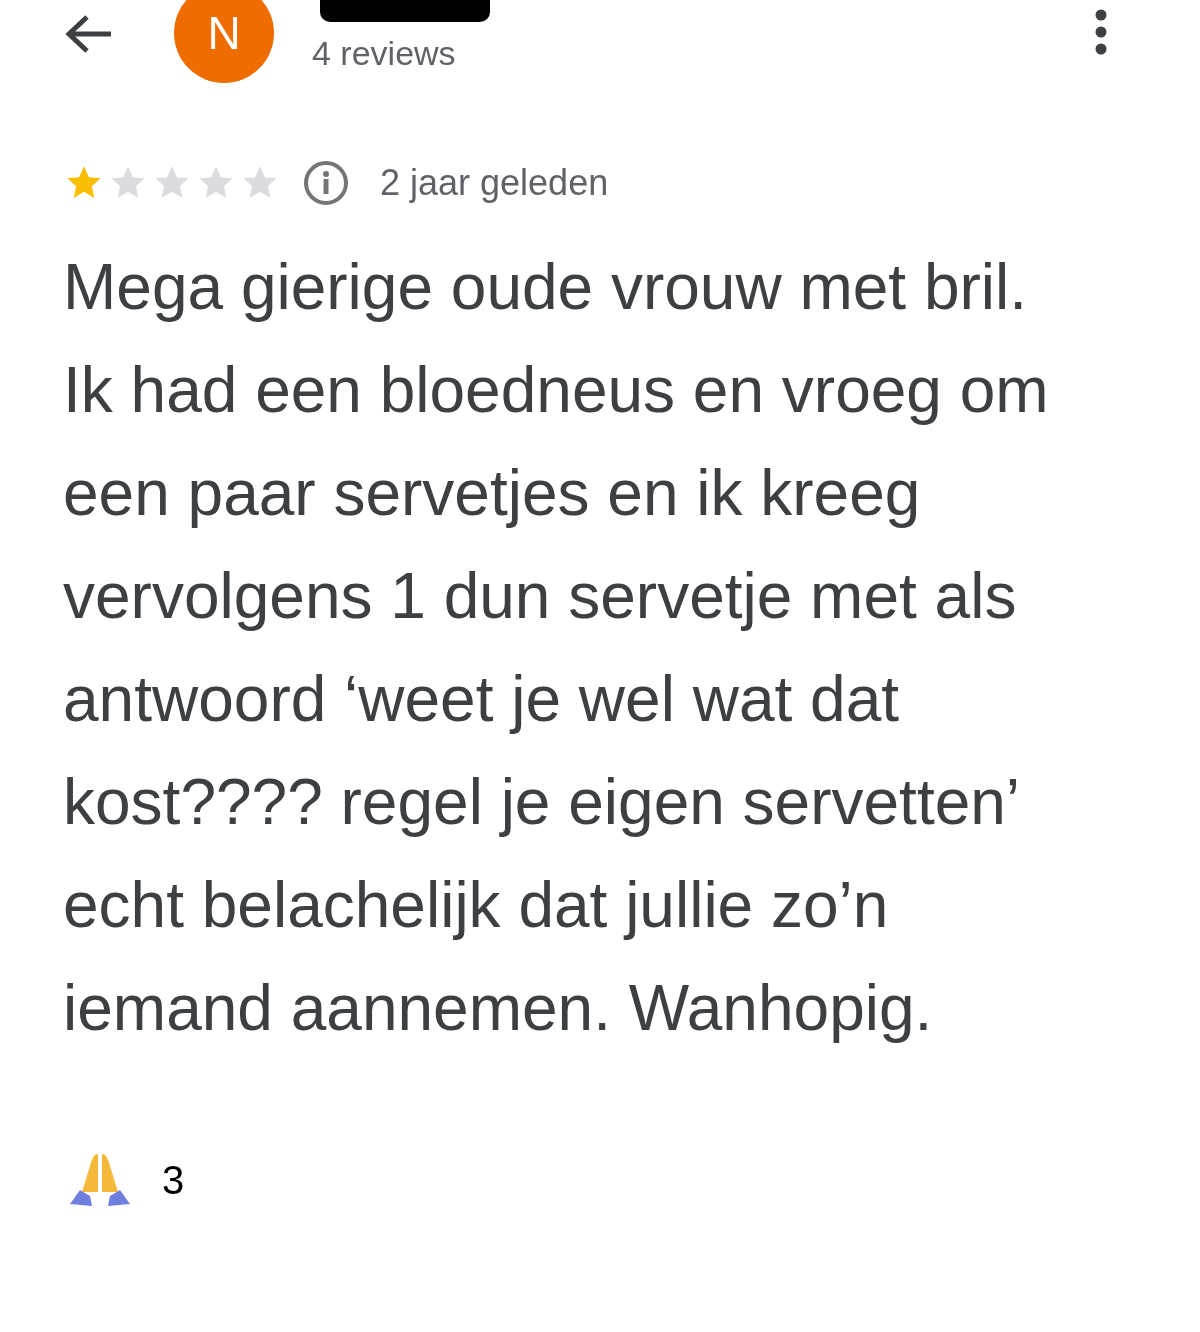 This screenshot has height=1332, width=1200. Describe the element at coordinates (1101, 32) in the screenshot. I see `more-vertical-icon` at that location.